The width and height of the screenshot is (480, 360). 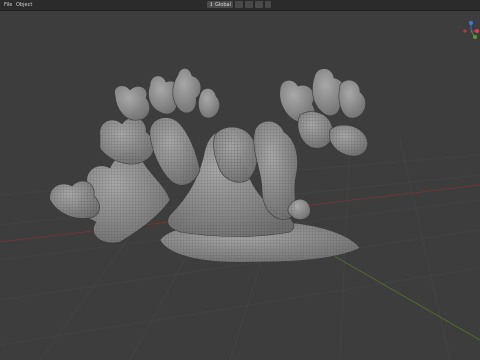 What do you see at coordinates (223, 5) in the screenshot?
I see `transform-orientation-label: Global` at bounding box center [223, 5].